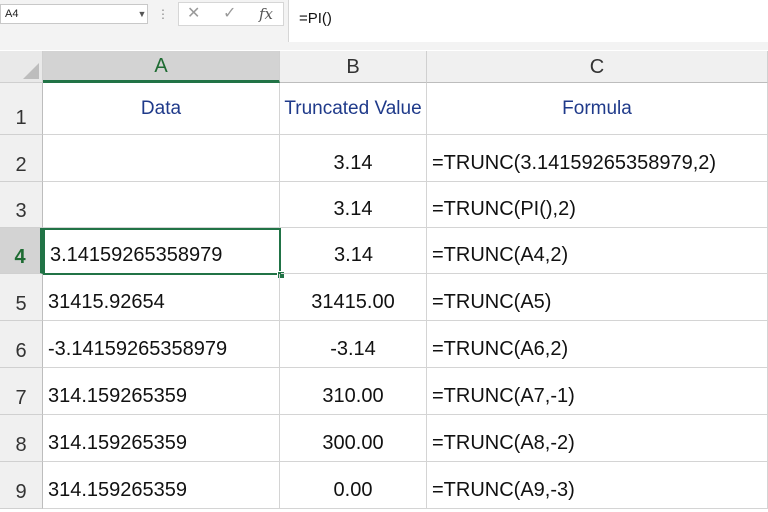 This screenshot has width=768, height=512. Describe the element at coordinates (161, 67) in the screenshot. I see `column-header-a: A` at that location.